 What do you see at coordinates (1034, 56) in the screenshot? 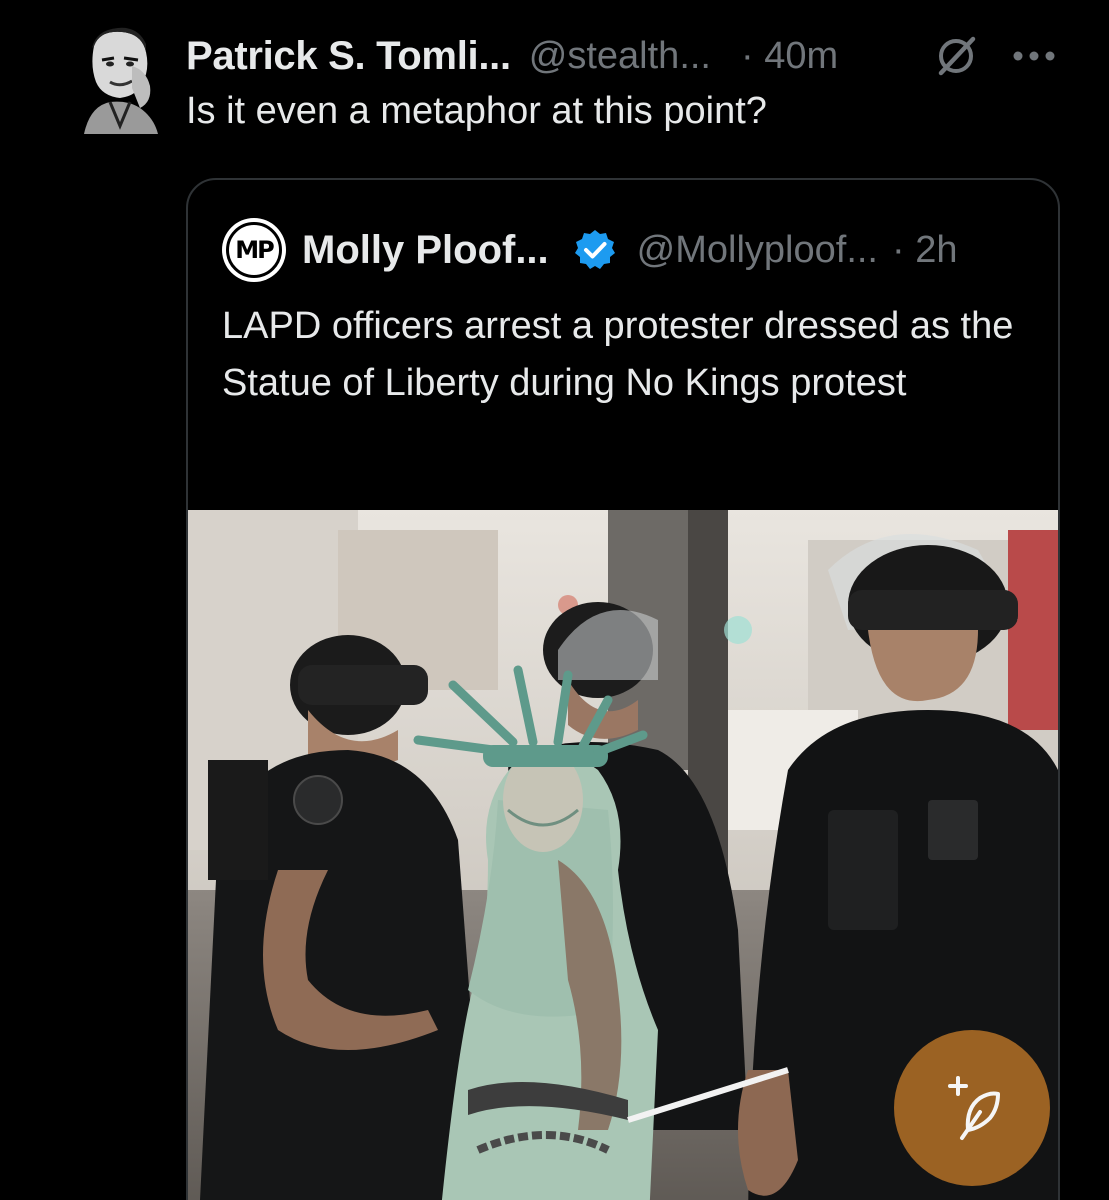
I see `more-options-icon` at bounding box center [1034, 56].